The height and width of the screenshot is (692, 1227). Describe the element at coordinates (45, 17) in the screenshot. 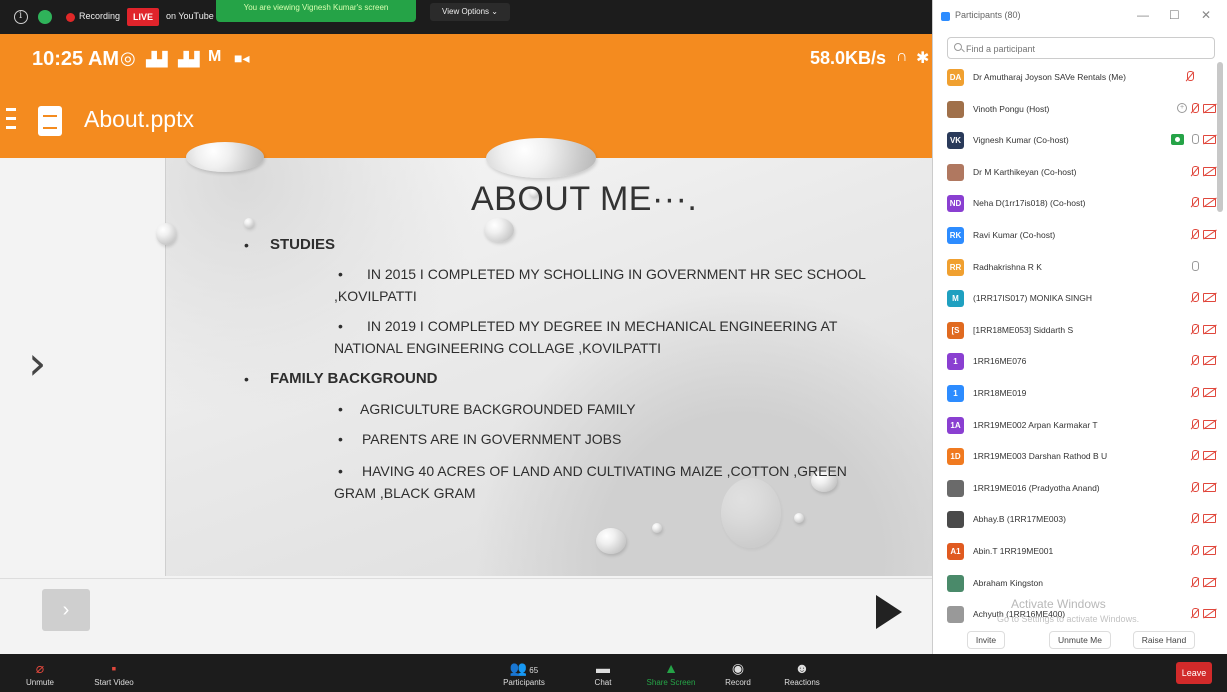

I see `encryption-shield-icon` at that location.